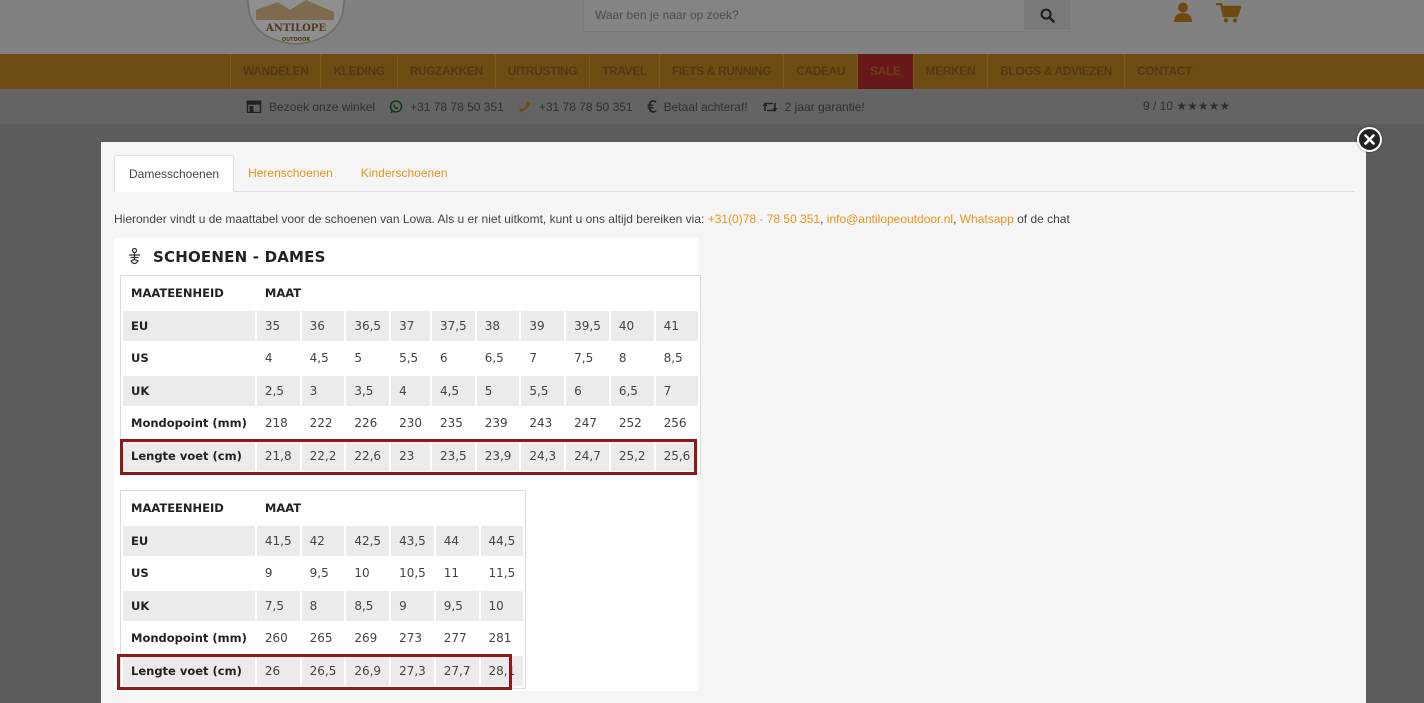  Describe the element at coordinates (368, 670) in the screenshot. I see `size-cell: 26,9` at that location.